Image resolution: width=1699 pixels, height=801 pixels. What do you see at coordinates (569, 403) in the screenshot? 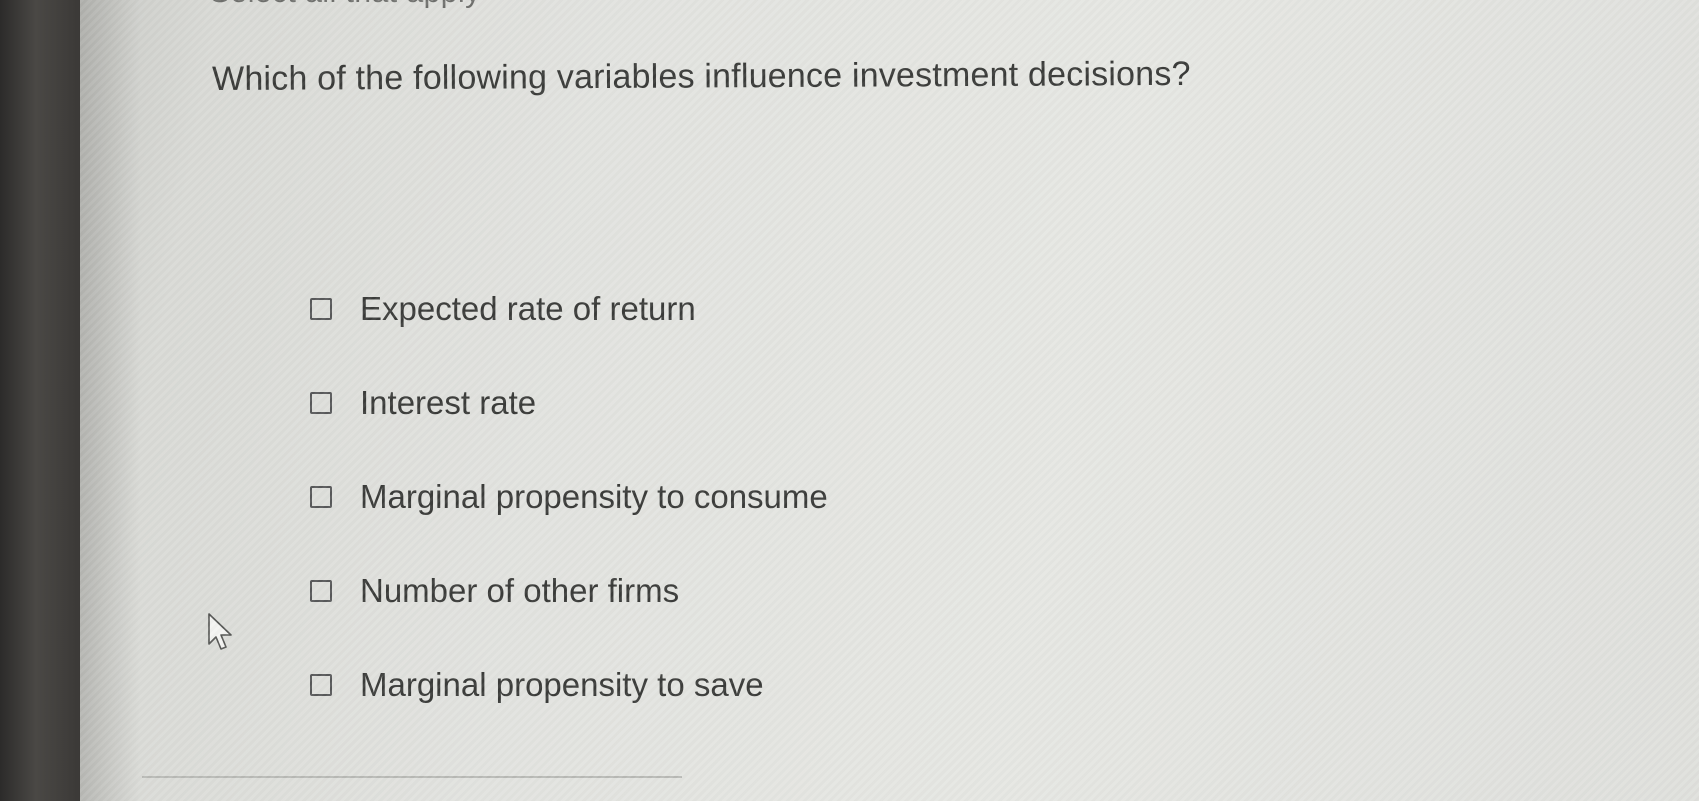
I see `answer-option-interest-rate: Interest rate` at bounding box center [569, 403].